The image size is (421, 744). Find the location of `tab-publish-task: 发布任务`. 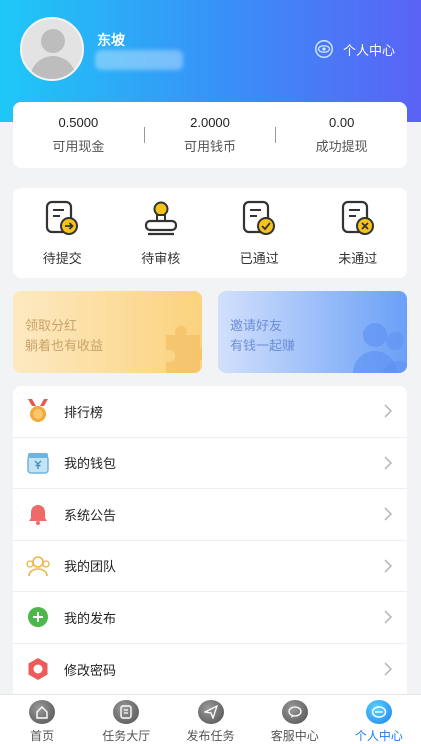

tab-publish-task: 发布任务 is located at coordinates (210, 719).